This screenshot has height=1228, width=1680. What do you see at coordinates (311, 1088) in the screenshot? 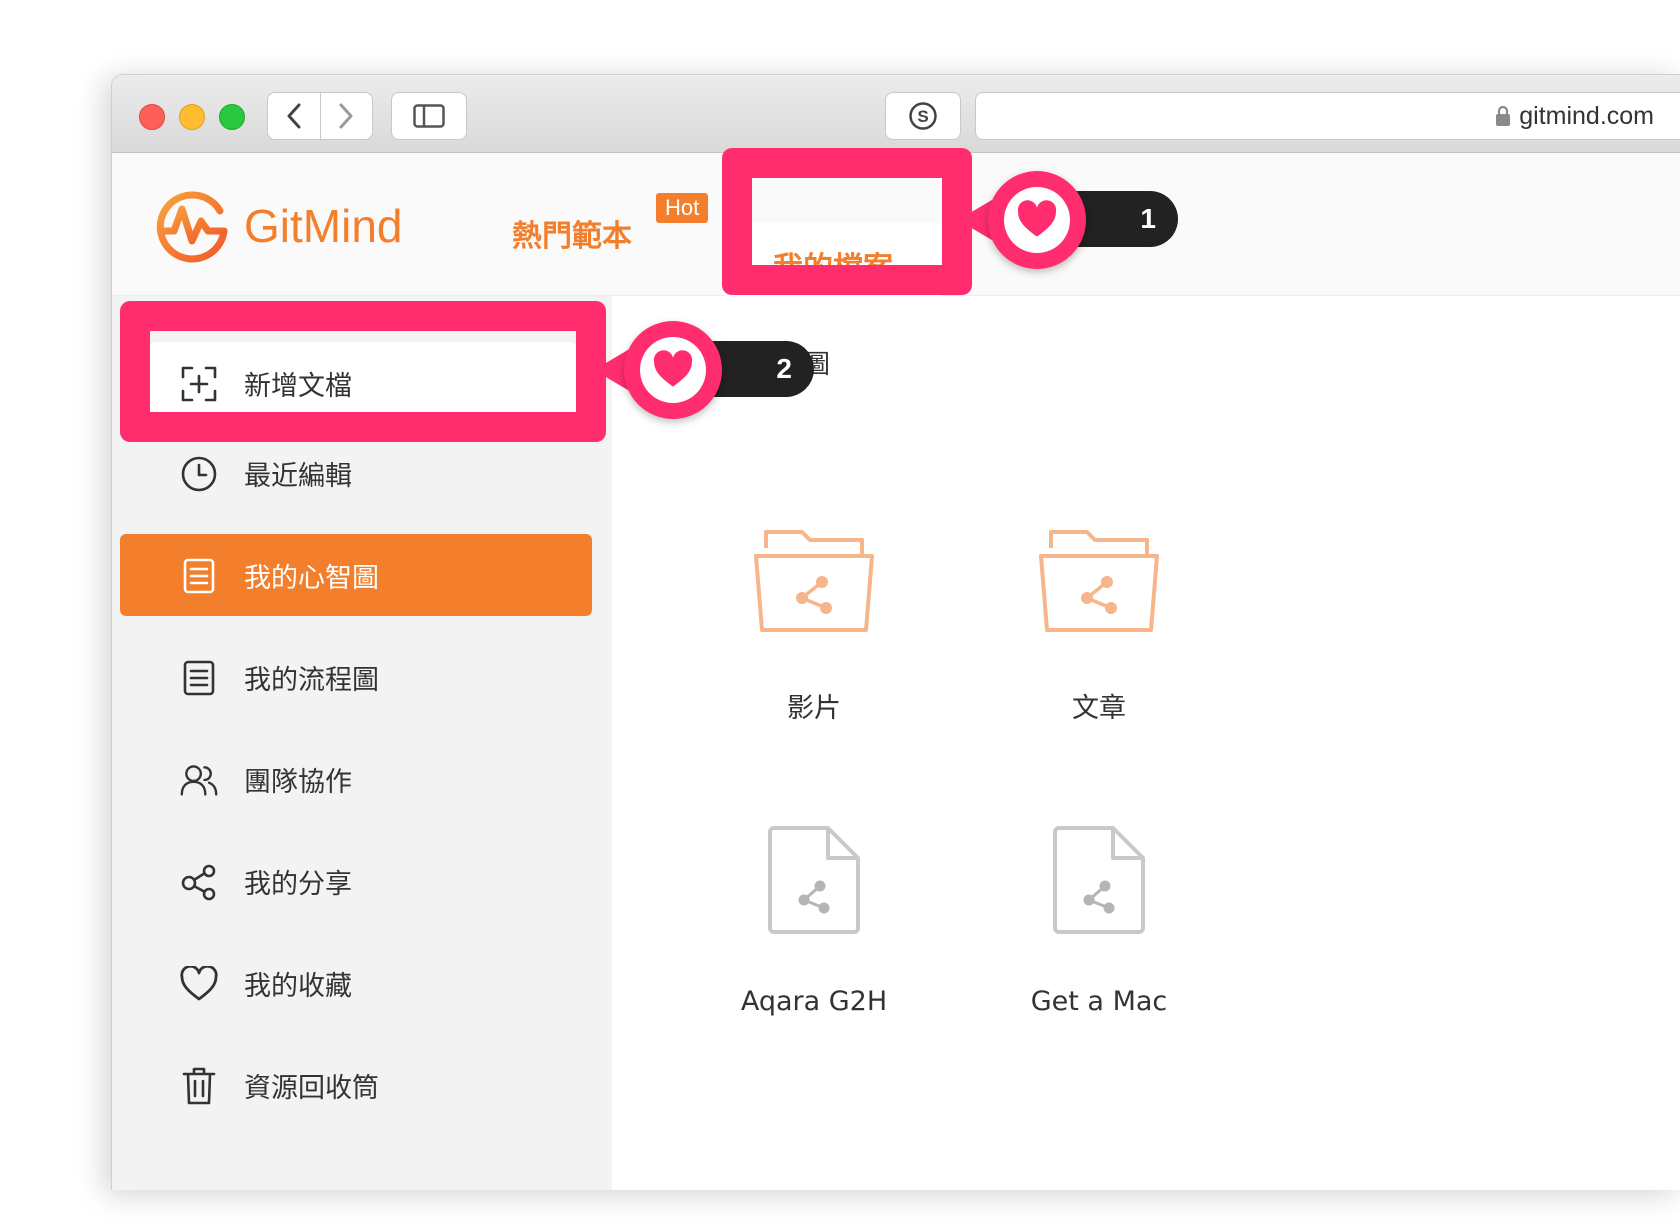
I see `sidebar-item-label: 資源回收筒` at bounding box center [311, 1088].